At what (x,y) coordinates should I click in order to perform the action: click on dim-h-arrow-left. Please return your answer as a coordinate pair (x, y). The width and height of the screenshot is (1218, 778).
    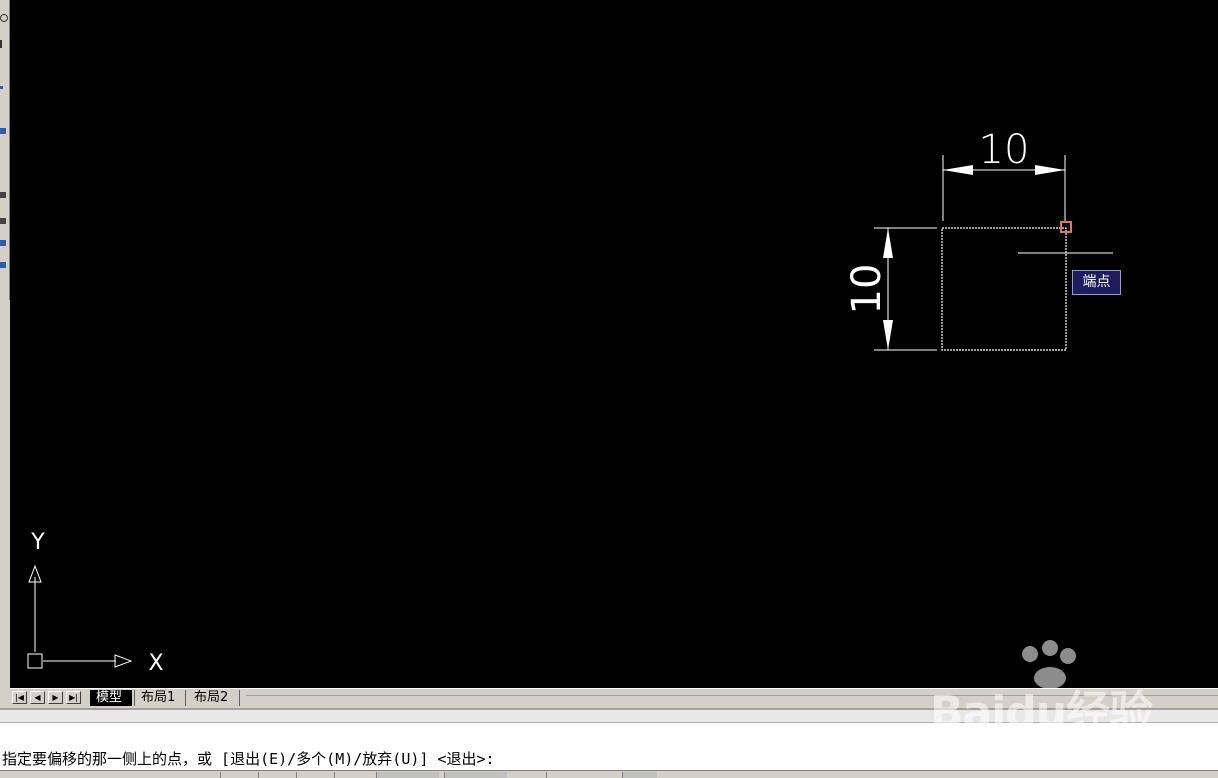
    Looking at the image, I should click on (958, 170).